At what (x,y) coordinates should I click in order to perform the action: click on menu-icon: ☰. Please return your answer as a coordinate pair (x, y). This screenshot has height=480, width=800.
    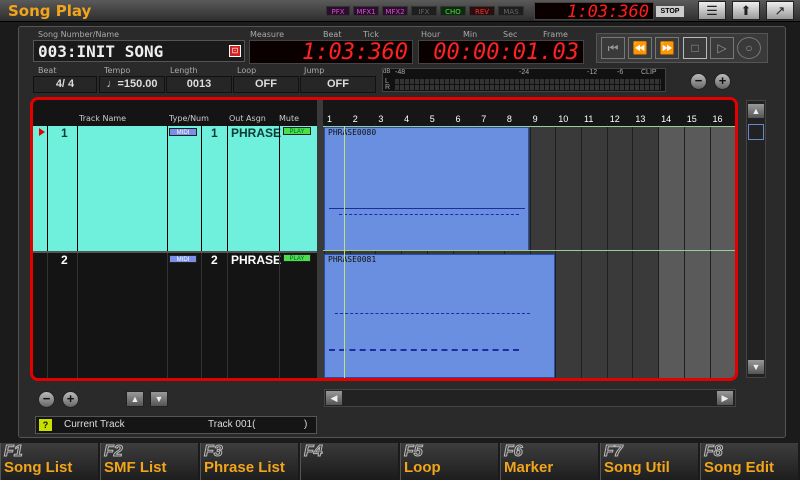
    Looking at the image, I should click on (712, 10).